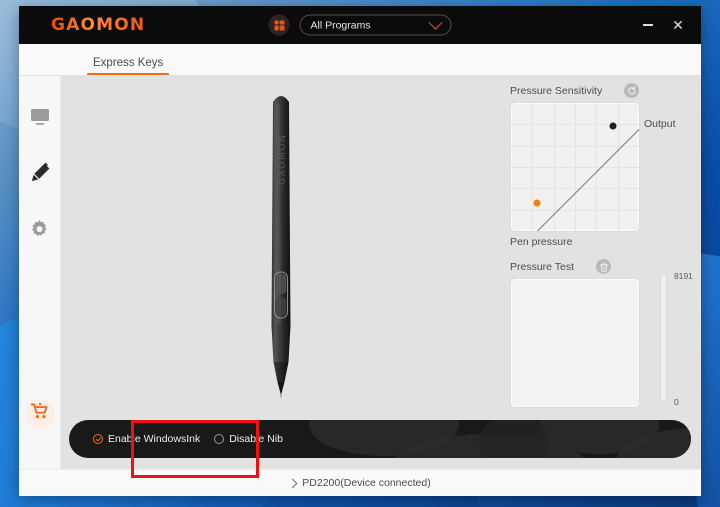 The width and height of the screenshot is (720, 507). I want to click on shopping-cart-icon, so click(39, 414).